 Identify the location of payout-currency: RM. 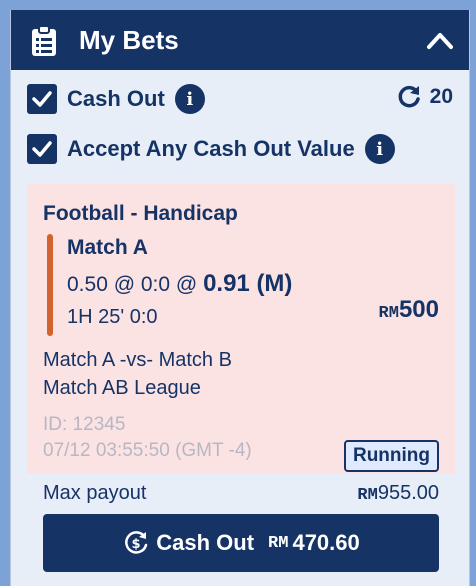
(367, 495).